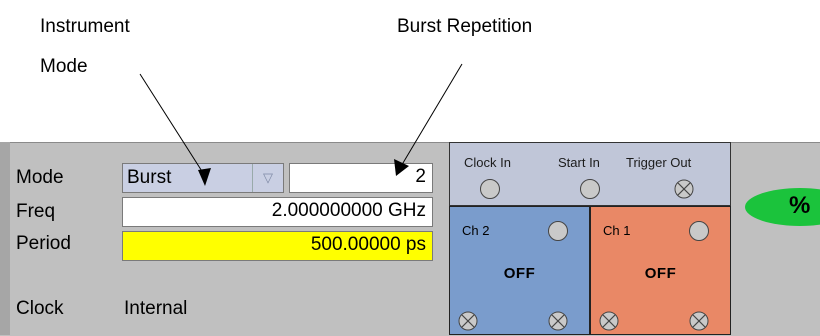 The width and height of the screenshot is (820, 336). What do you see at coordinates (204, 177) in the screenshot?
I see `instrument-mode-arrowhead` at bounding box center [204, 177].